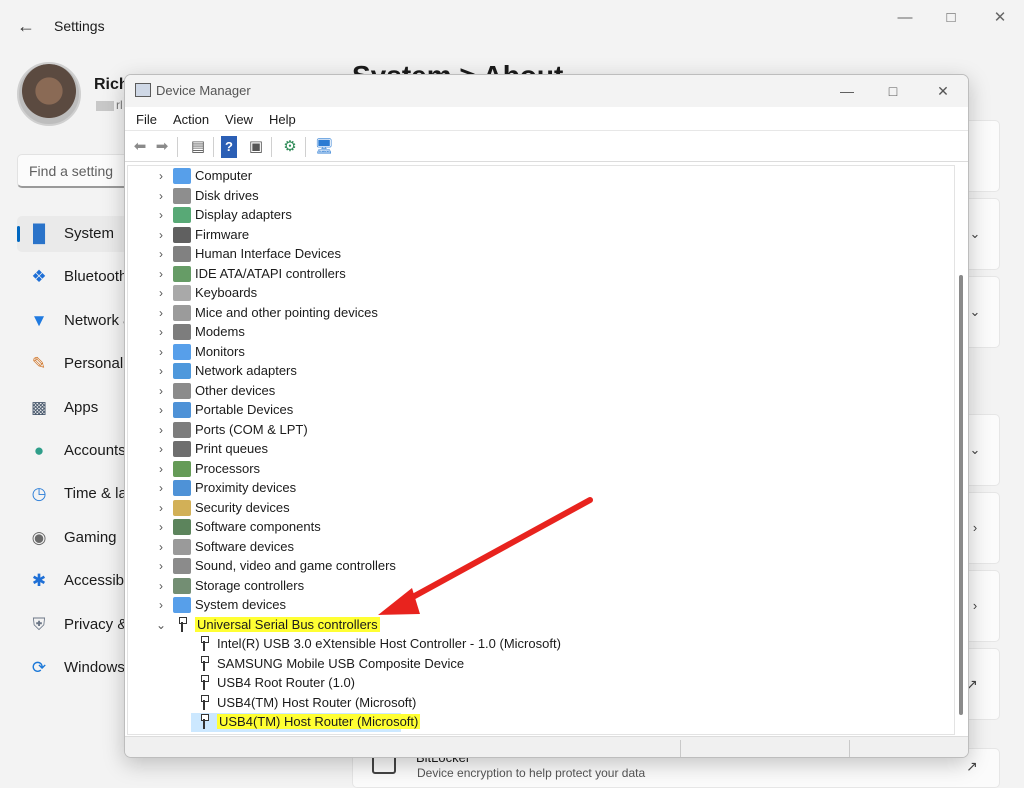 The image size is (1024, 788). What do you see at coordinates (538, 664) in the screenshot?
I see `usb-device-item: SAMSUNG Mobile USB Composite Device` at bounding box center [538, 664].